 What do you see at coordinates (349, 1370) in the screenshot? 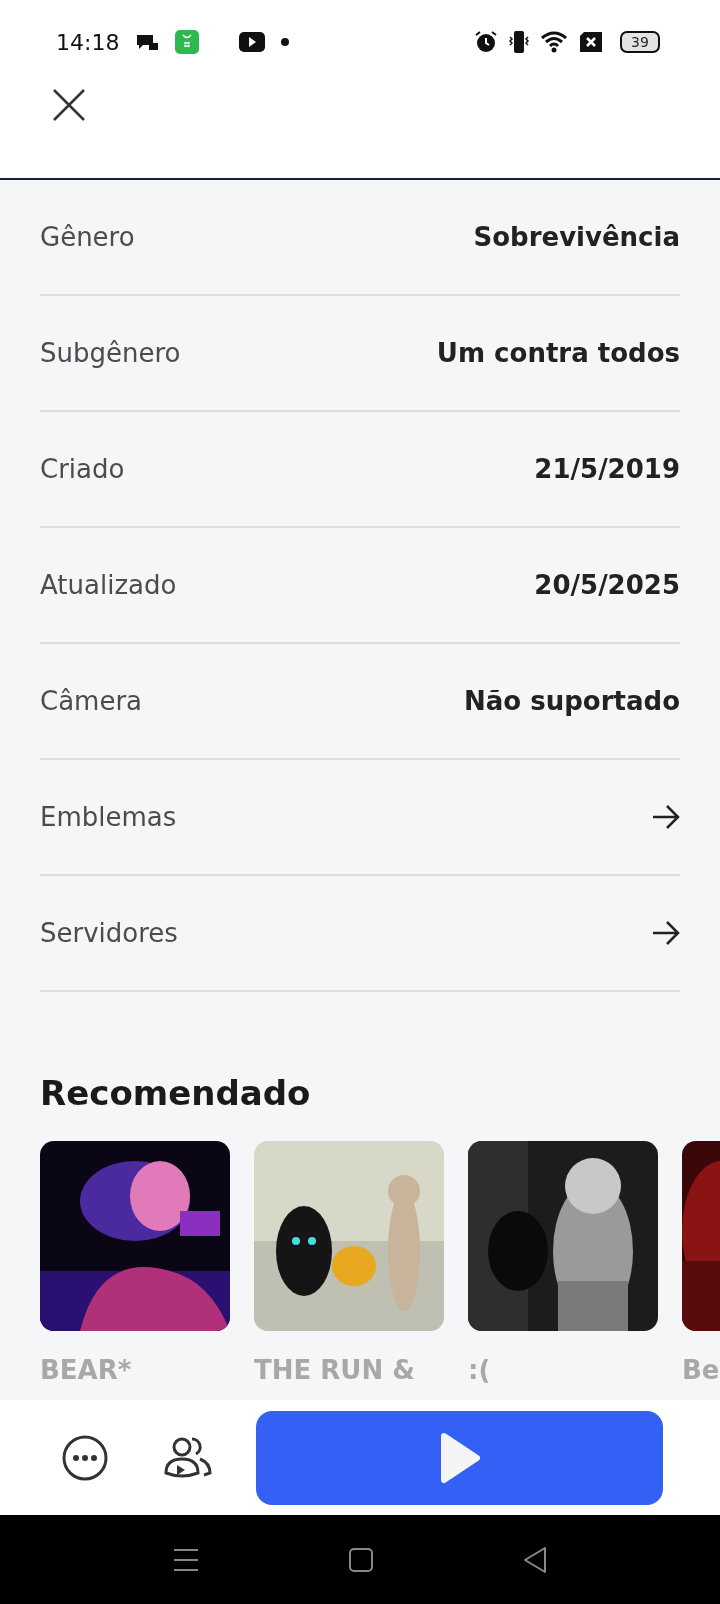
I see `game-title: THE RUN &` at bounding box center [349, 1370].